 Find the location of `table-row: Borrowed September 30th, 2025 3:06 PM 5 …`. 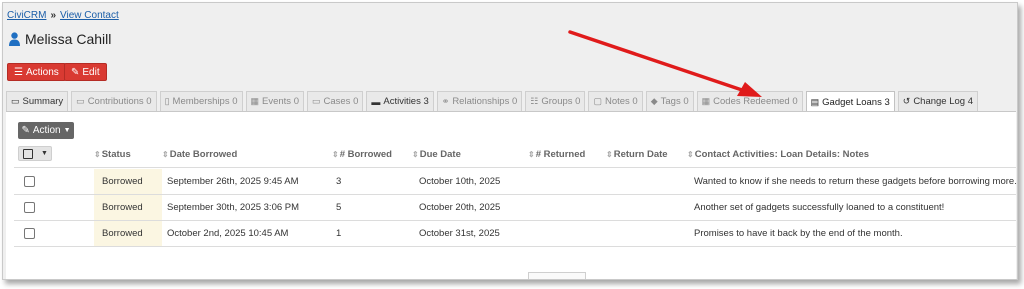

table-row: Borrowed September 30th, 2025 3:06 PM 5 … is located at coordinates (515, 208).